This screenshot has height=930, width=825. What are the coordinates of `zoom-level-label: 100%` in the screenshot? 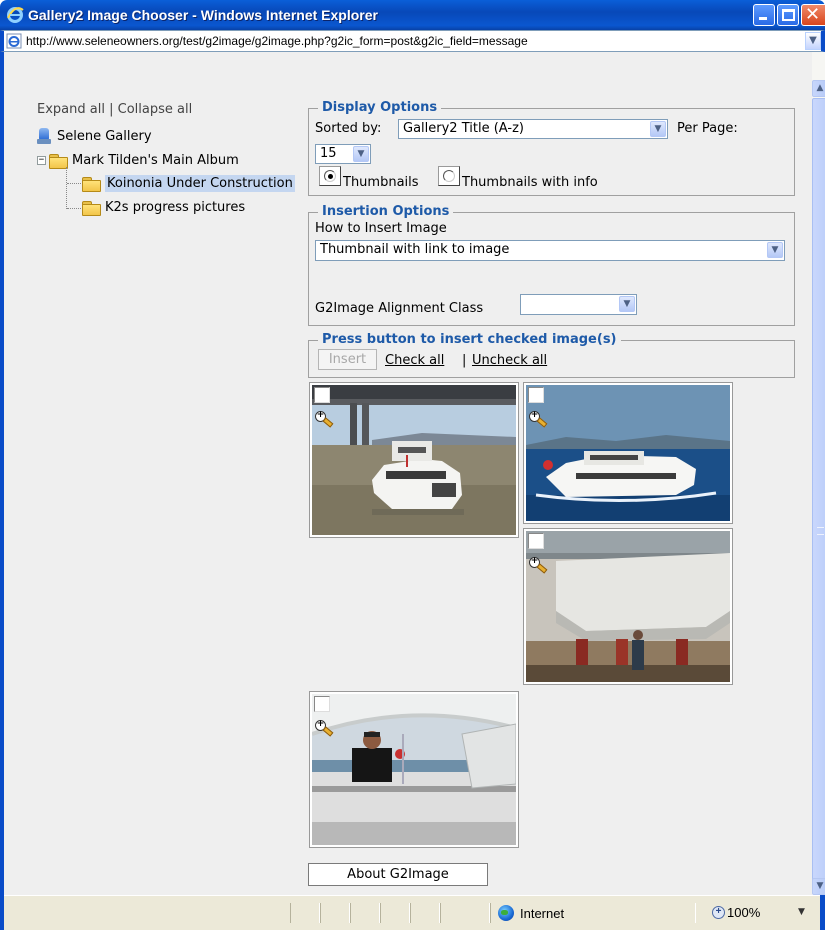 It's located at (743, 912).